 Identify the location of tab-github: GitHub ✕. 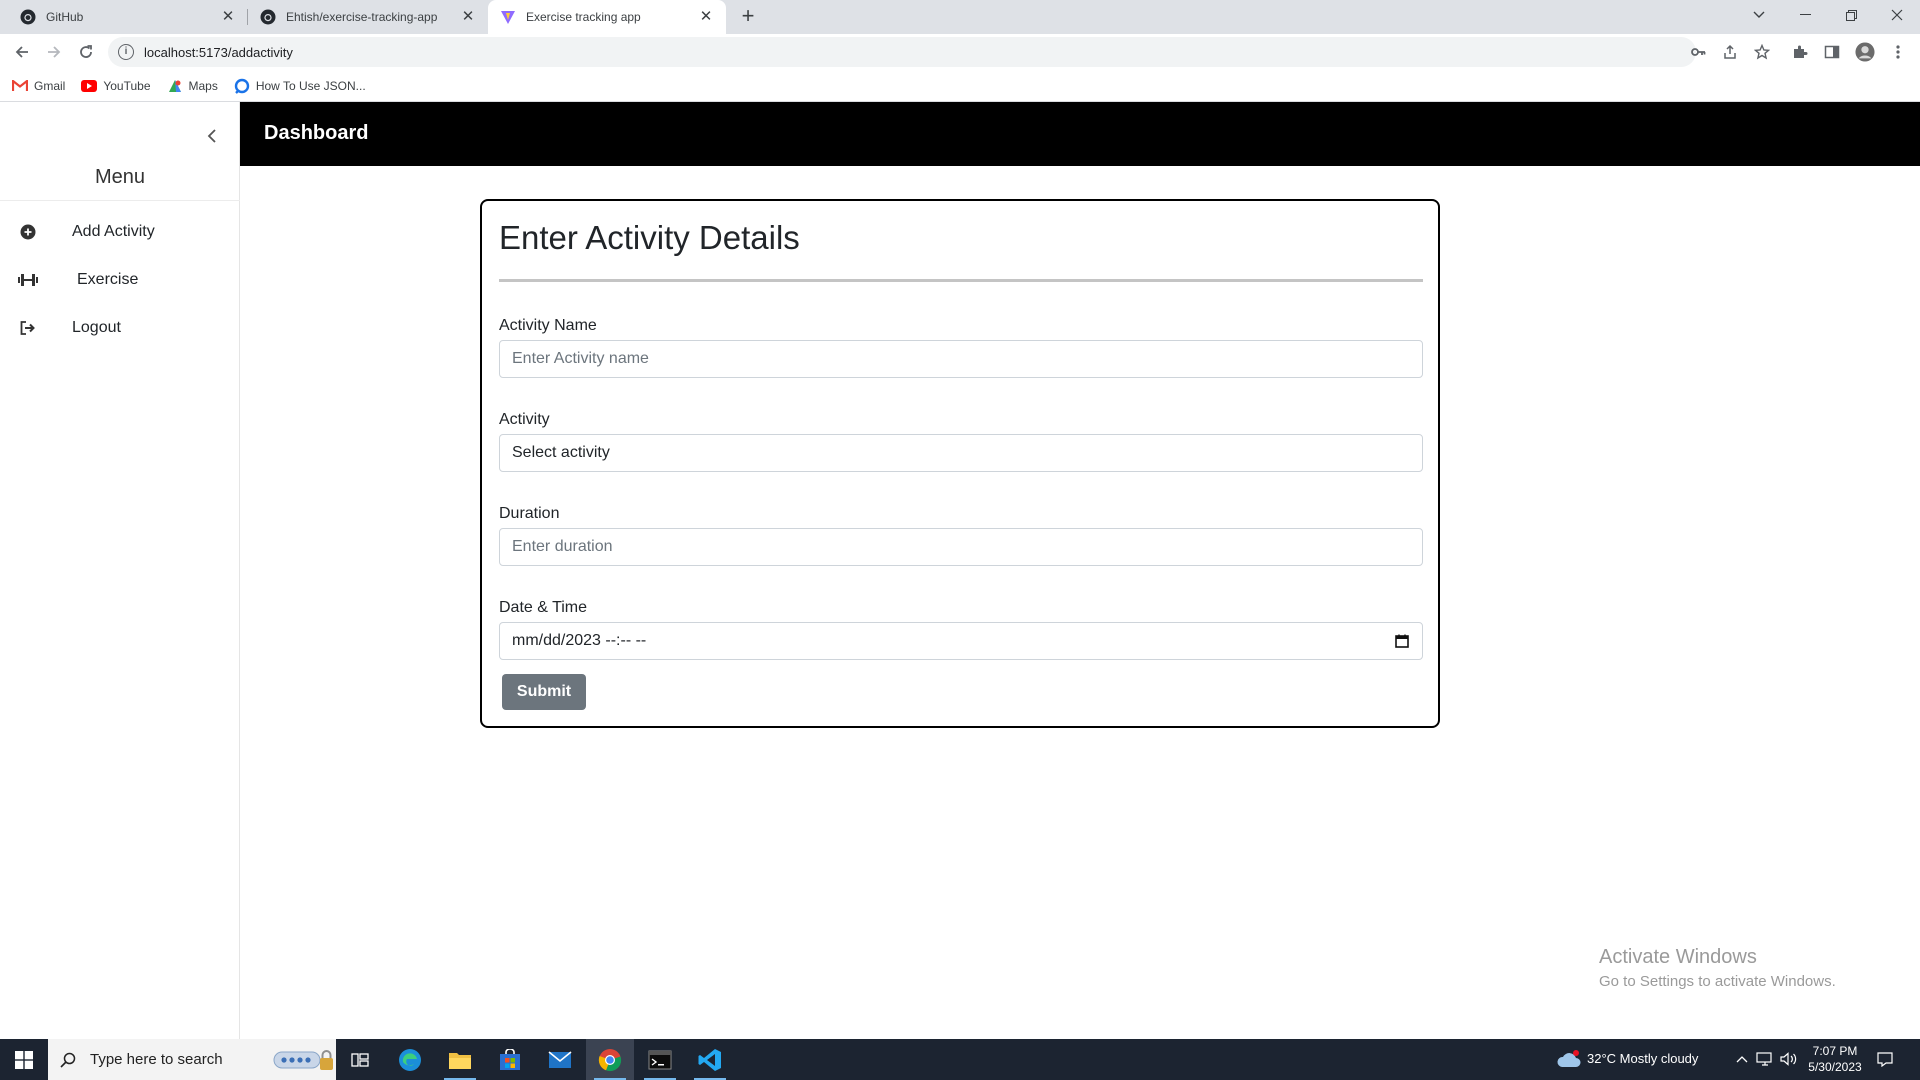
(128, 17).